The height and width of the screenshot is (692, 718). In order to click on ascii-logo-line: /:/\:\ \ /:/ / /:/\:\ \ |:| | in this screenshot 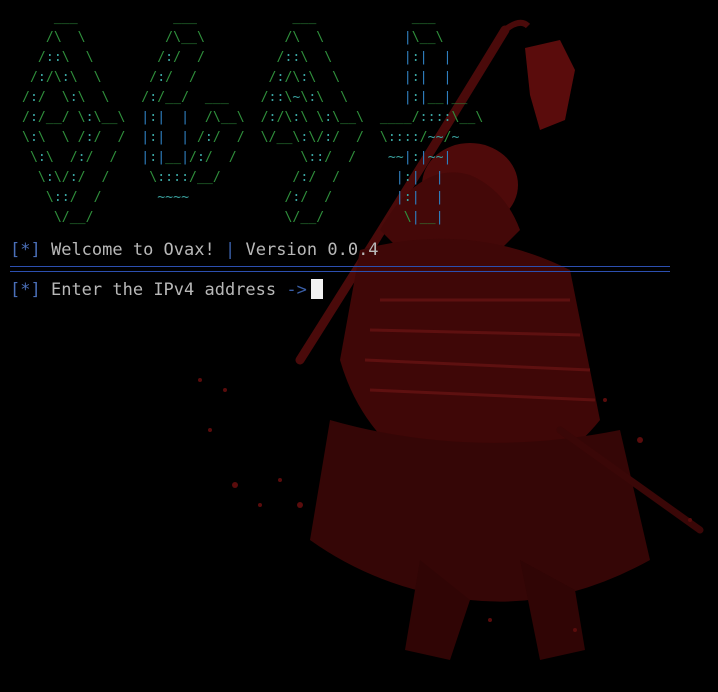, I will do `click(240, 77)`.